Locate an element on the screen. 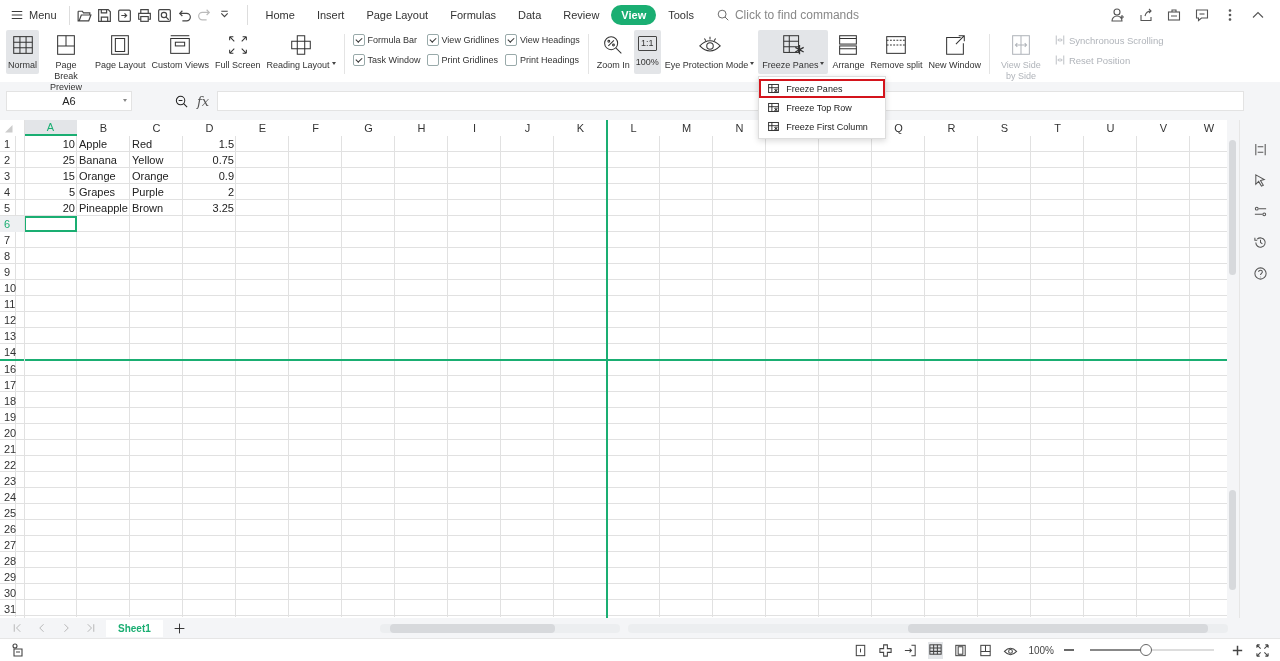 This screenshot has width=1280, height=661. ribbon-tab: Page Layout is located at coordinates (397, 15).